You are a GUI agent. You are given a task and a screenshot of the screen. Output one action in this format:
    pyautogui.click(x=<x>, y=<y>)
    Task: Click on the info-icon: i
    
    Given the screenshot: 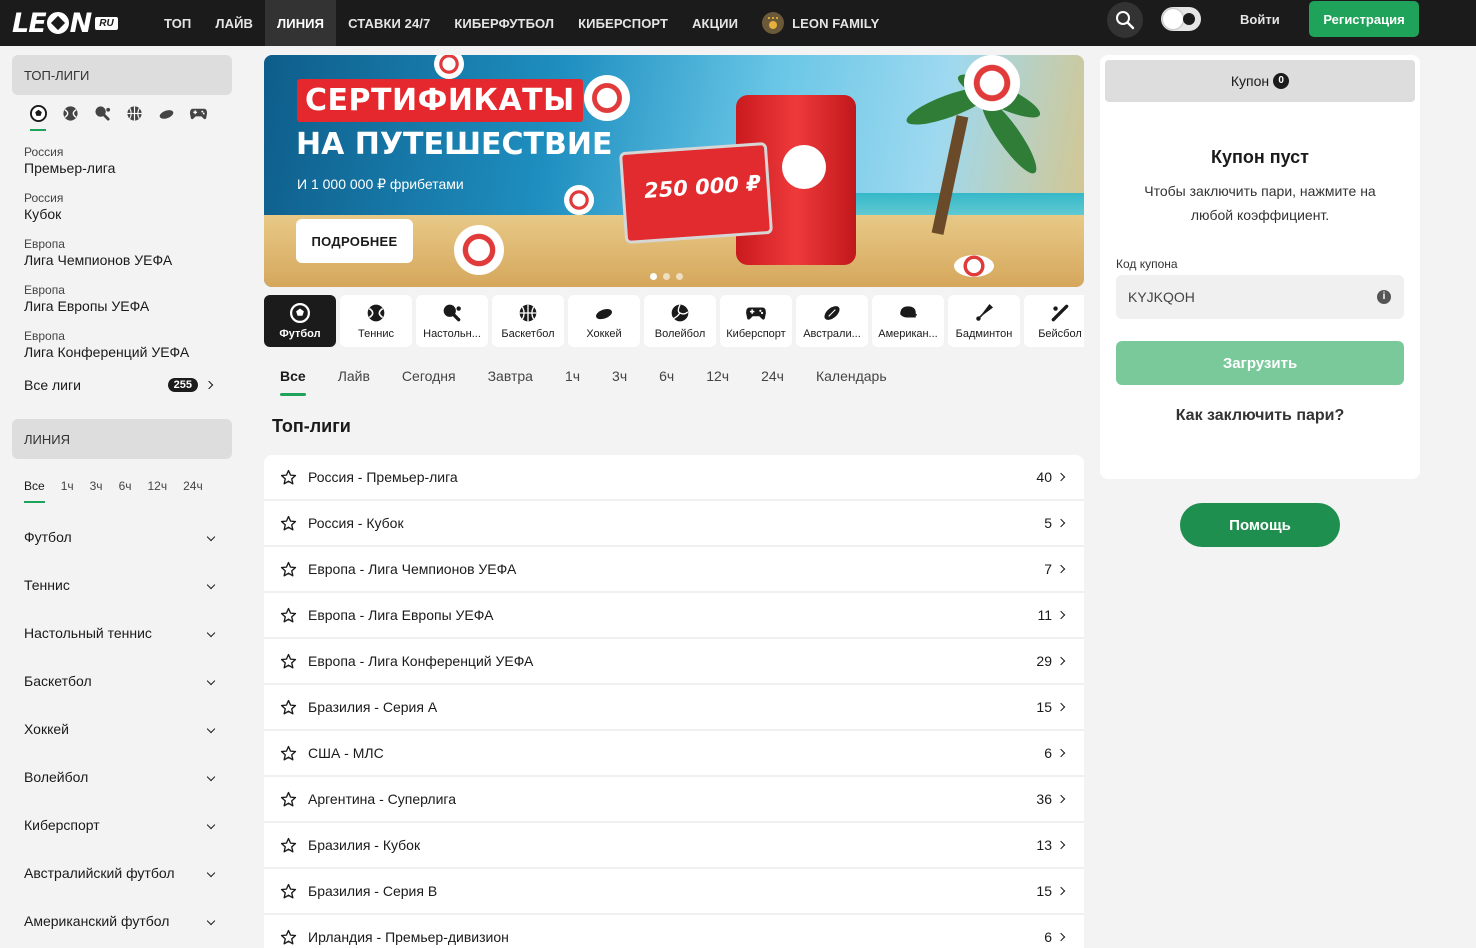 What is the action you would take?
    pyautogui.click(x=1384, y=297)
    